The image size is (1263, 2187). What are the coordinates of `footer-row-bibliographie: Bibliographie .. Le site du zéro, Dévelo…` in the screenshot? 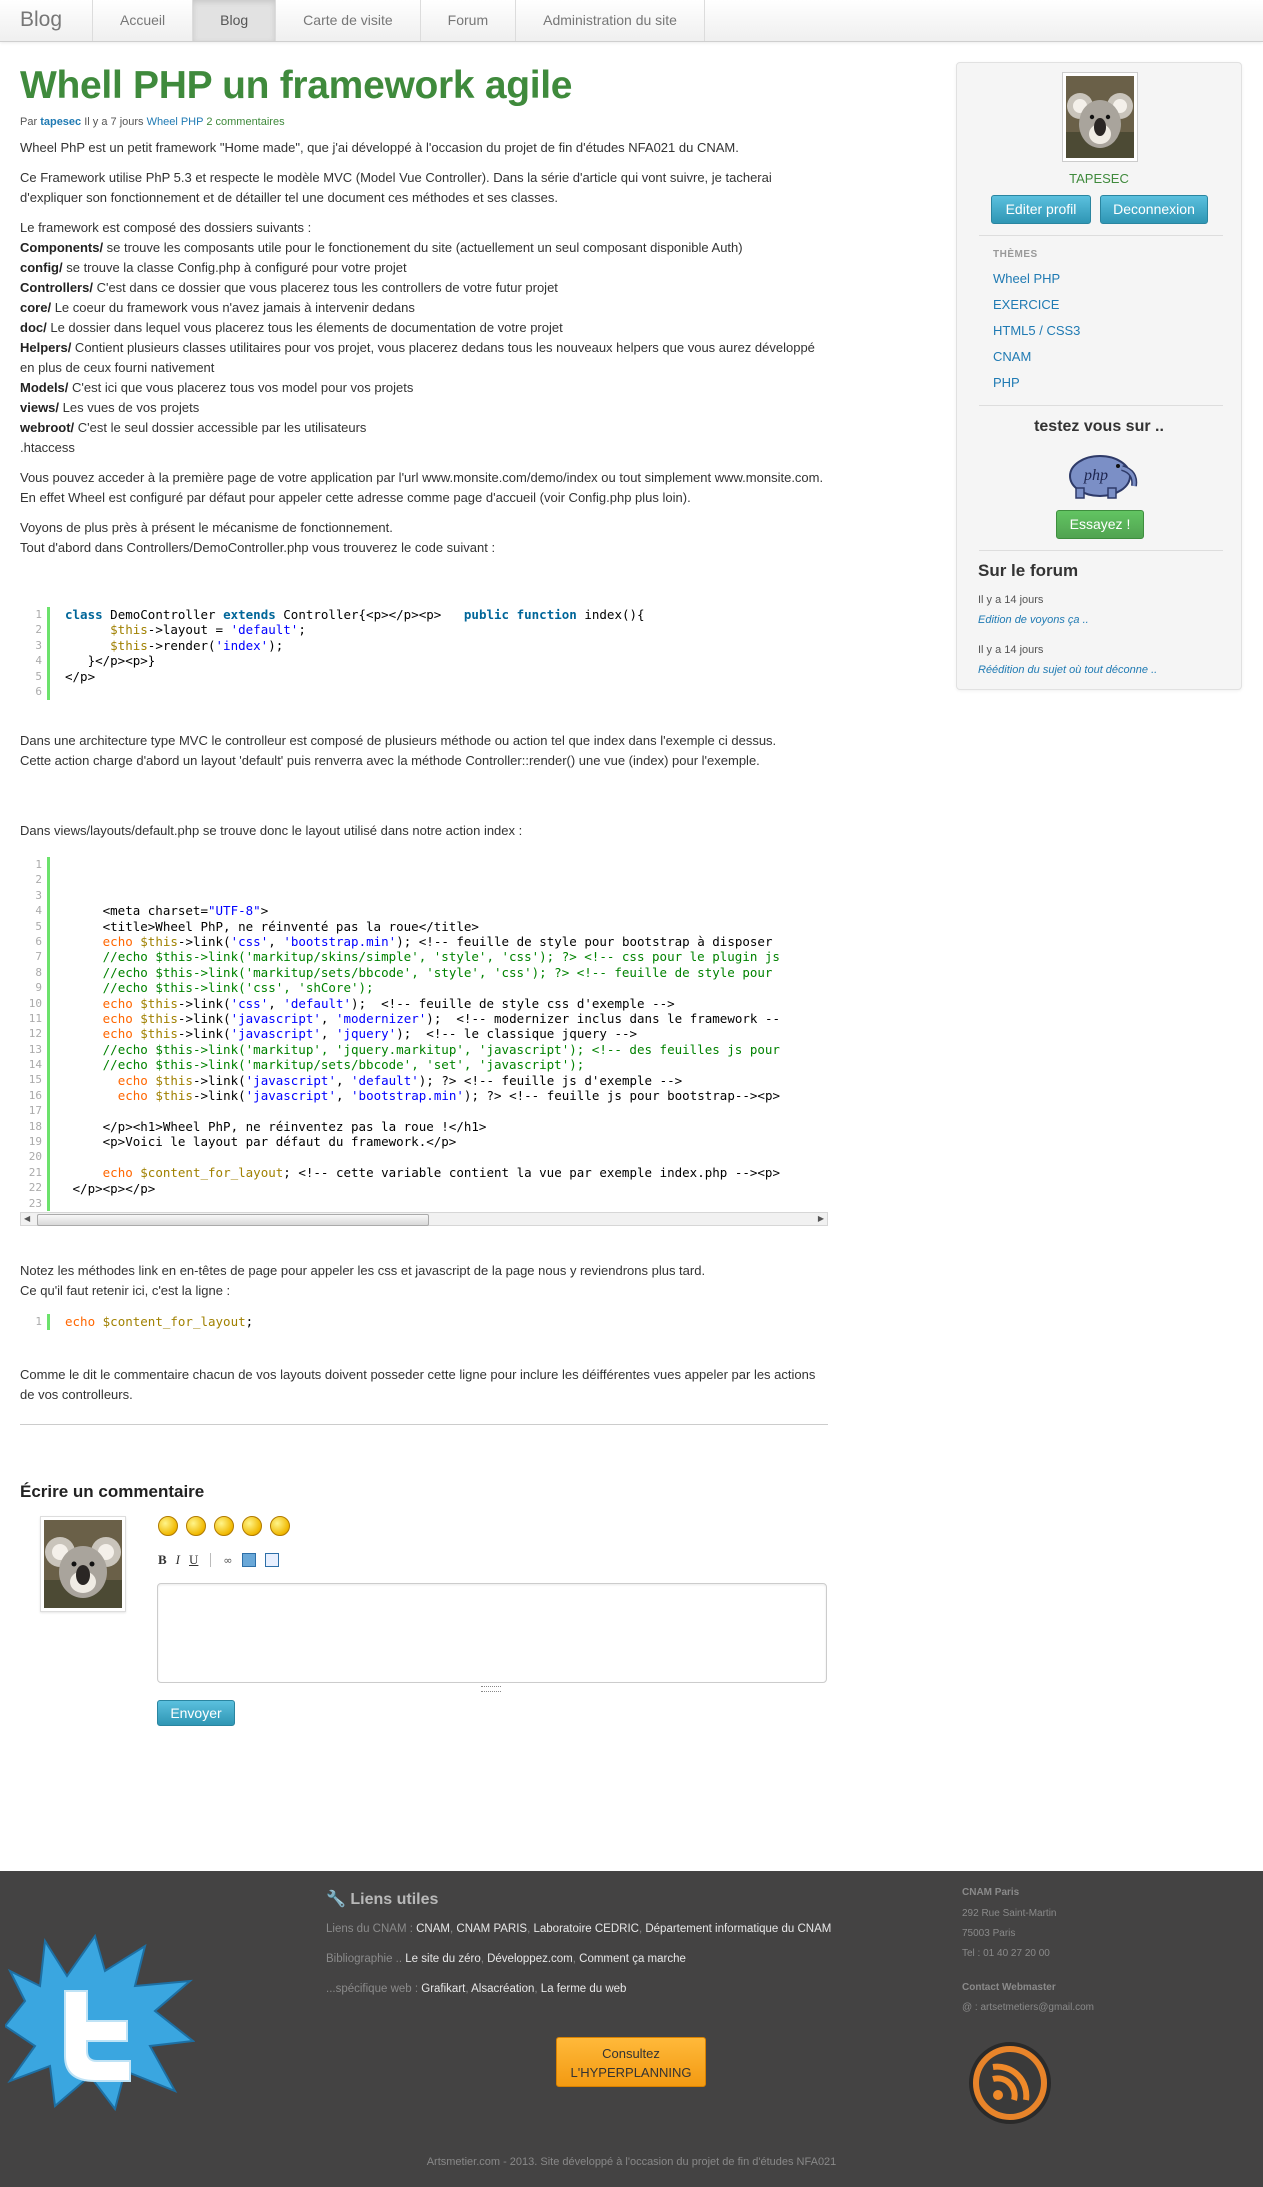 It's located at (506, 1959).